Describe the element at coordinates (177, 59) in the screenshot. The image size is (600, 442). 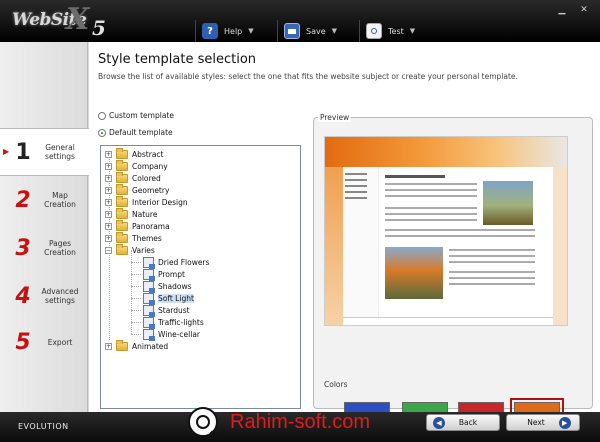
I see `page-title: Style template selection` at that location.